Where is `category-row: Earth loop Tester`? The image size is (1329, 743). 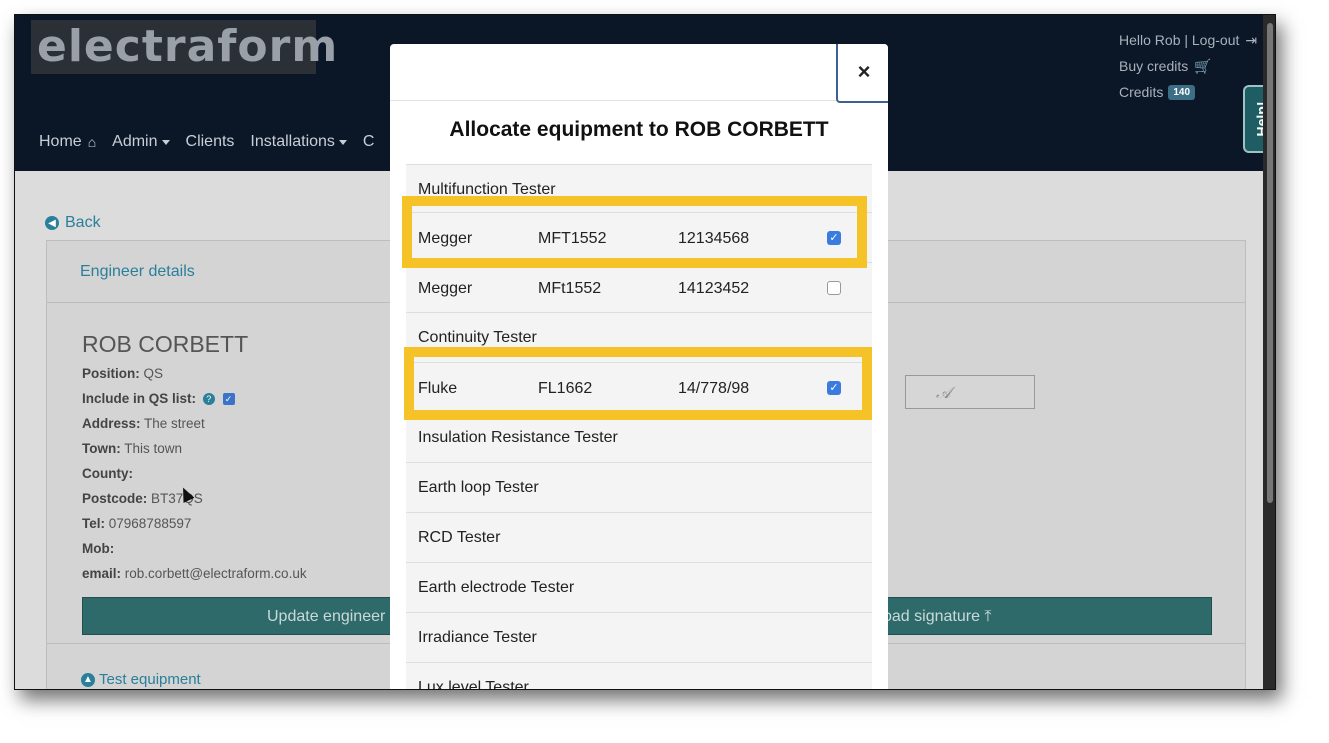
category-row: Earth loop Tester is located at coordinates (639, 488).